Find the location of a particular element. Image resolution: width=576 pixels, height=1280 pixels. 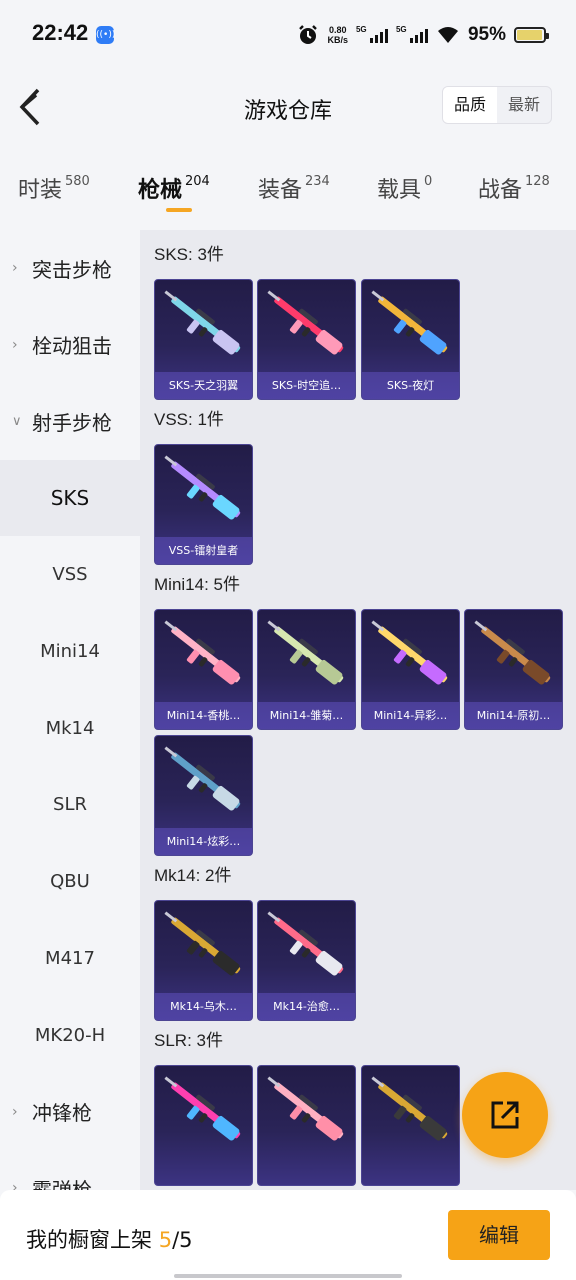

sidebar-item-label: 冲锋枪 is located at coordinates (62, 1113).